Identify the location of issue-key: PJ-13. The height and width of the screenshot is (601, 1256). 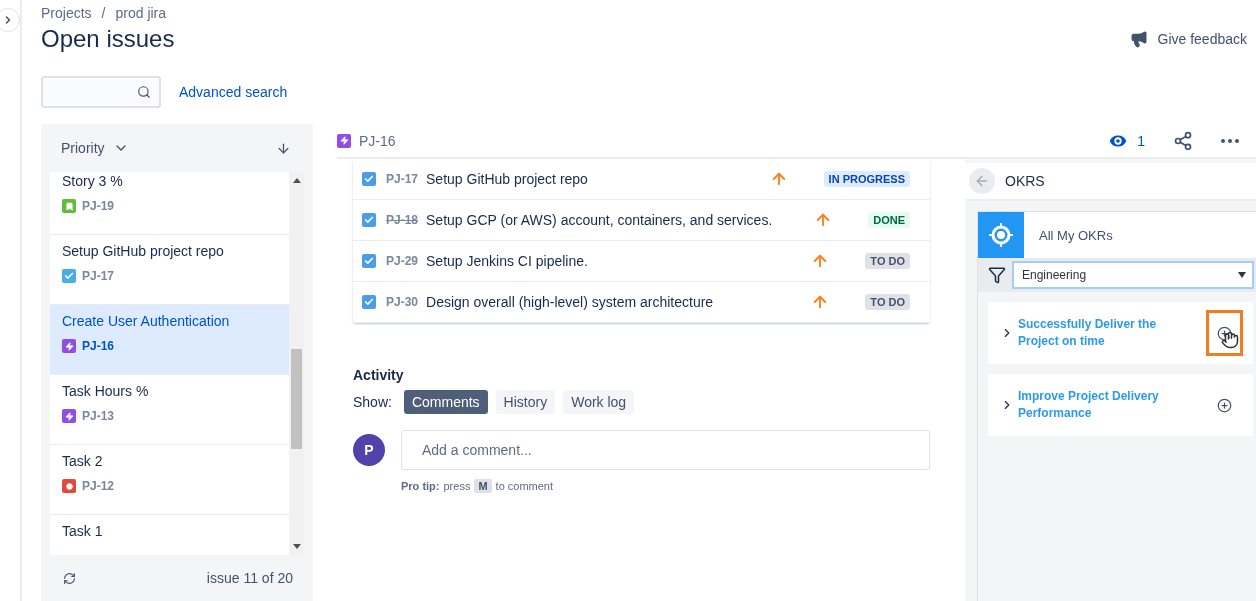
(98, 416).